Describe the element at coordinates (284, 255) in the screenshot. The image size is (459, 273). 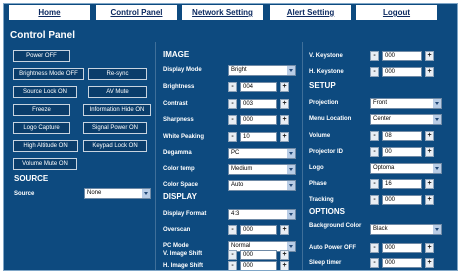
I see `v-image-shift-increase-button: +` at that location.